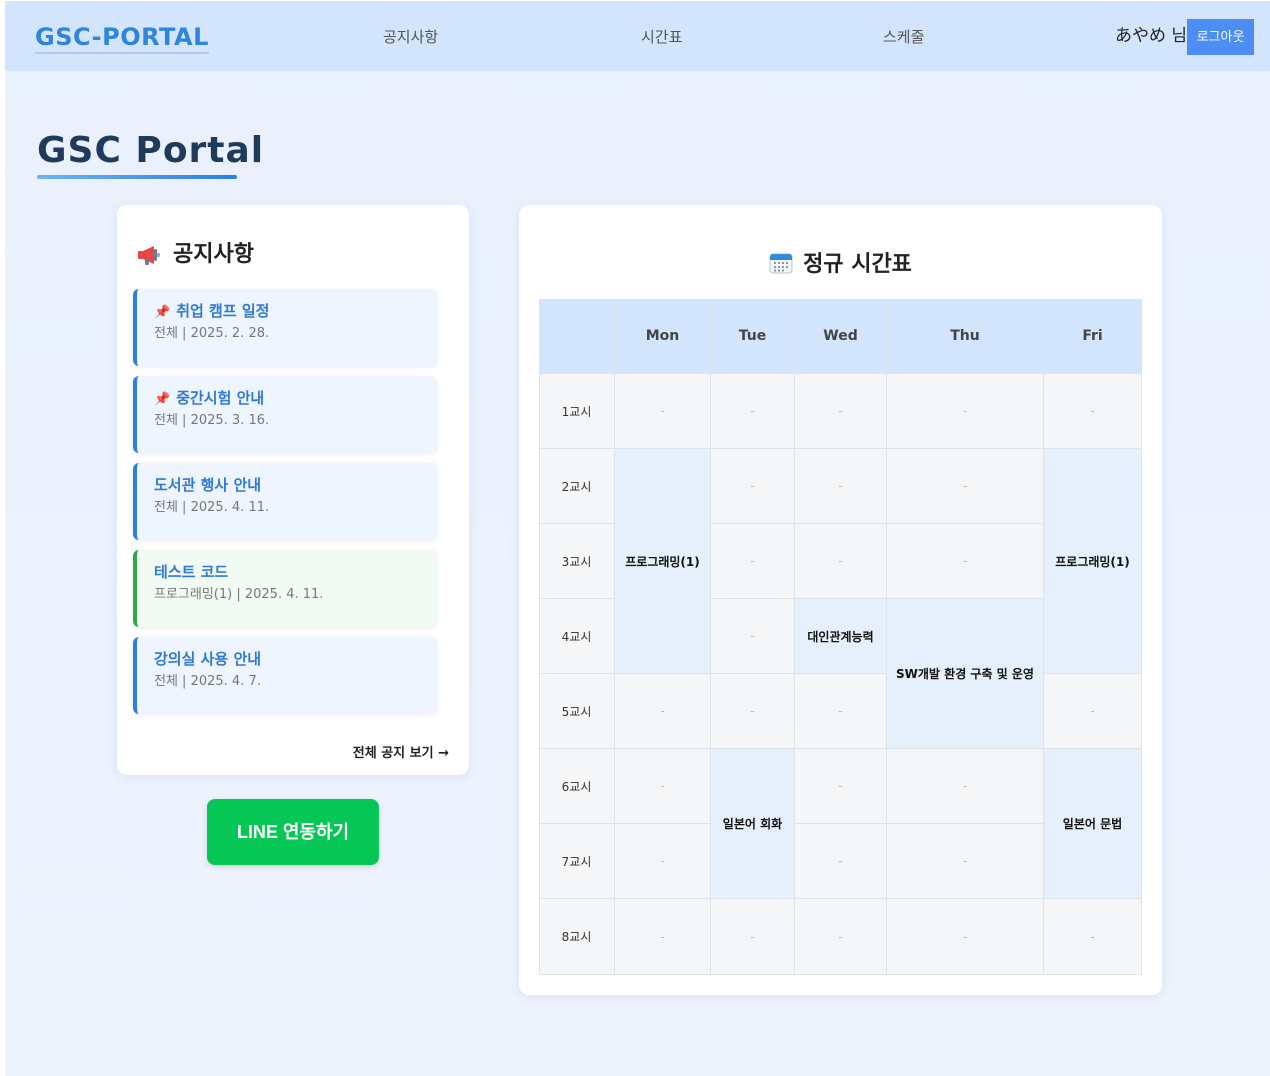 This screenshot has height=1076, width=1270. I want to click on notice-meta: 전체 | 2025. 4. 11., so click(212, 507).